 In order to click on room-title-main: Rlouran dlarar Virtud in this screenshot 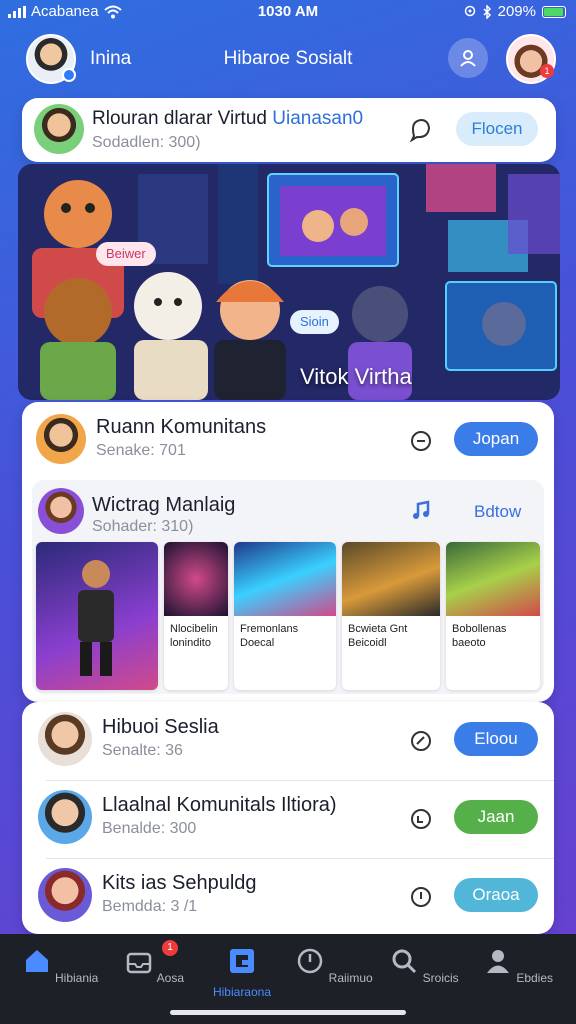, I will do `click(179, 118)`.